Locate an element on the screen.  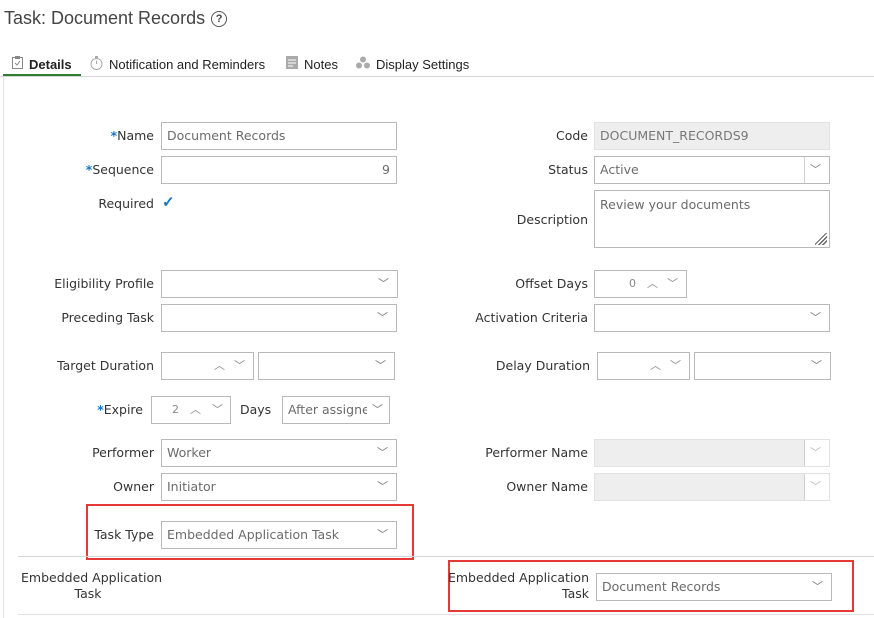
name-label: *Name is located at coordinates (132, 136).